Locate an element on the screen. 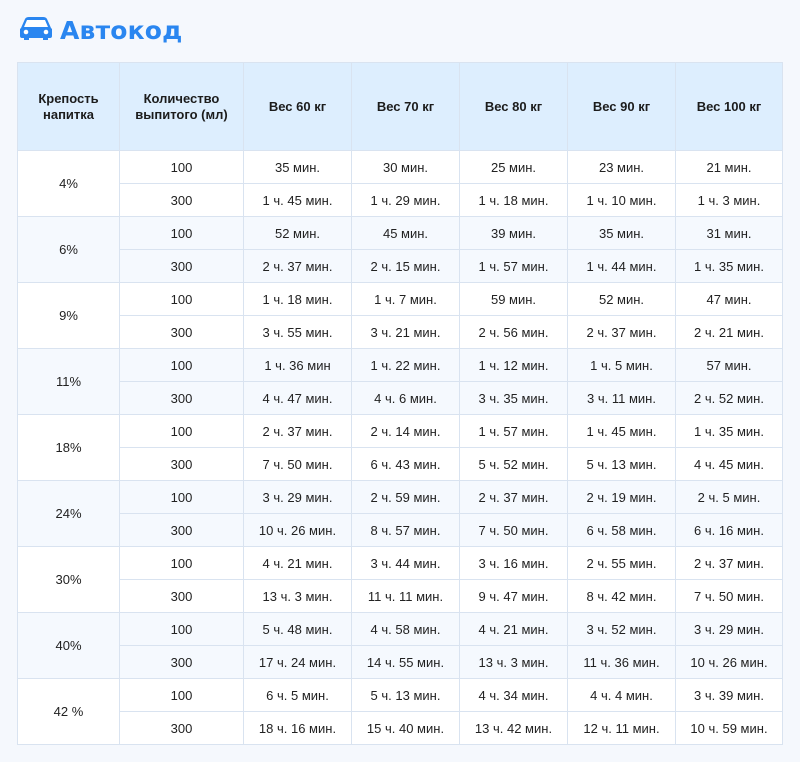  time-cell: 3 ч. 52 мин. is located at coordinates (621, 629).